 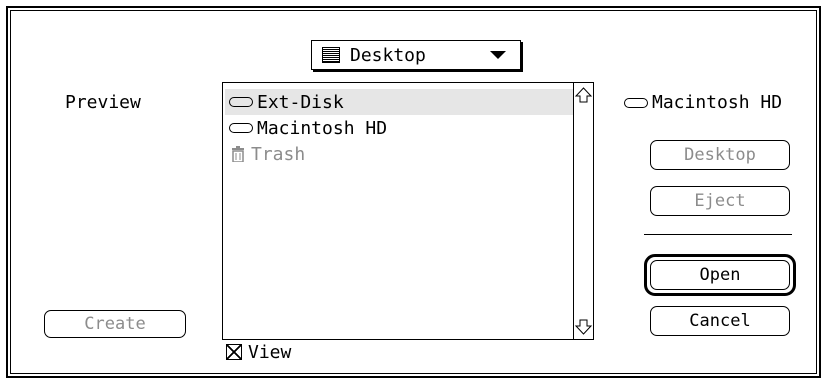 I want to click on volume-name-label: Macintosh HD, so click(x=717, y=102).